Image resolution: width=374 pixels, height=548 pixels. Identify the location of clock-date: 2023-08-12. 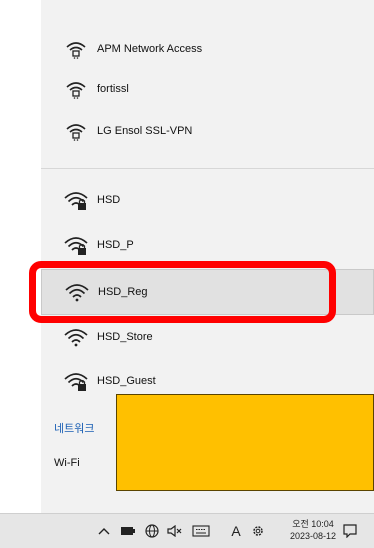
(313, 536).